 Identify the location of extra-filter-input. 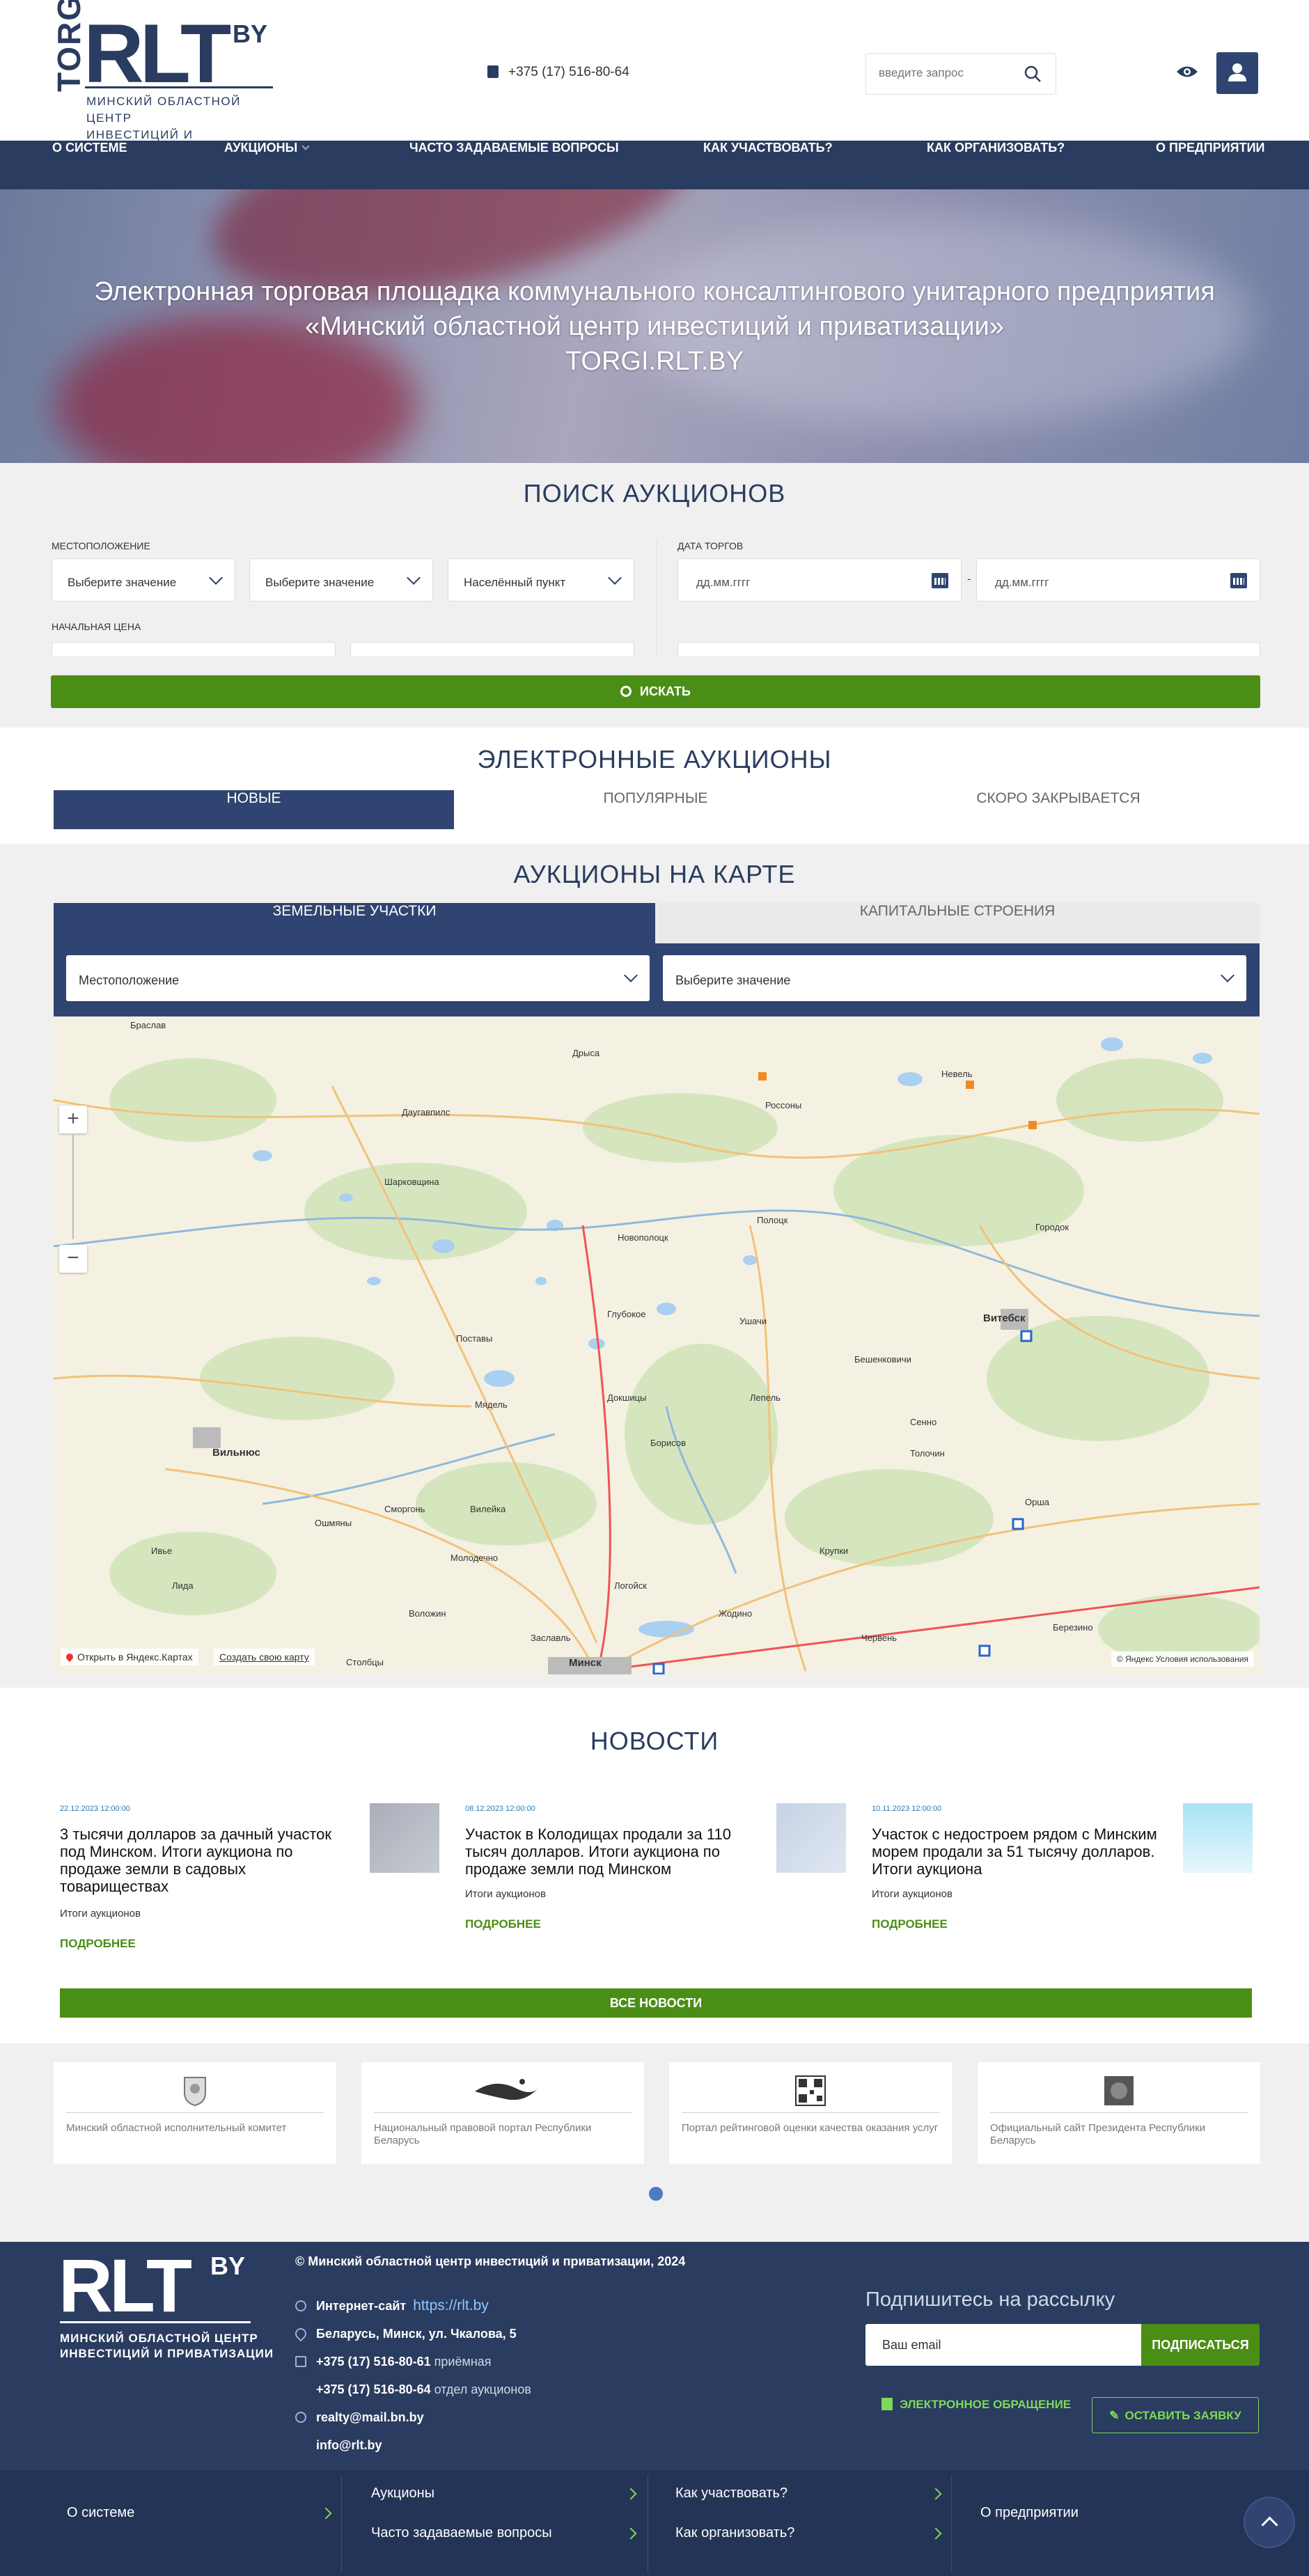
(968, 649).